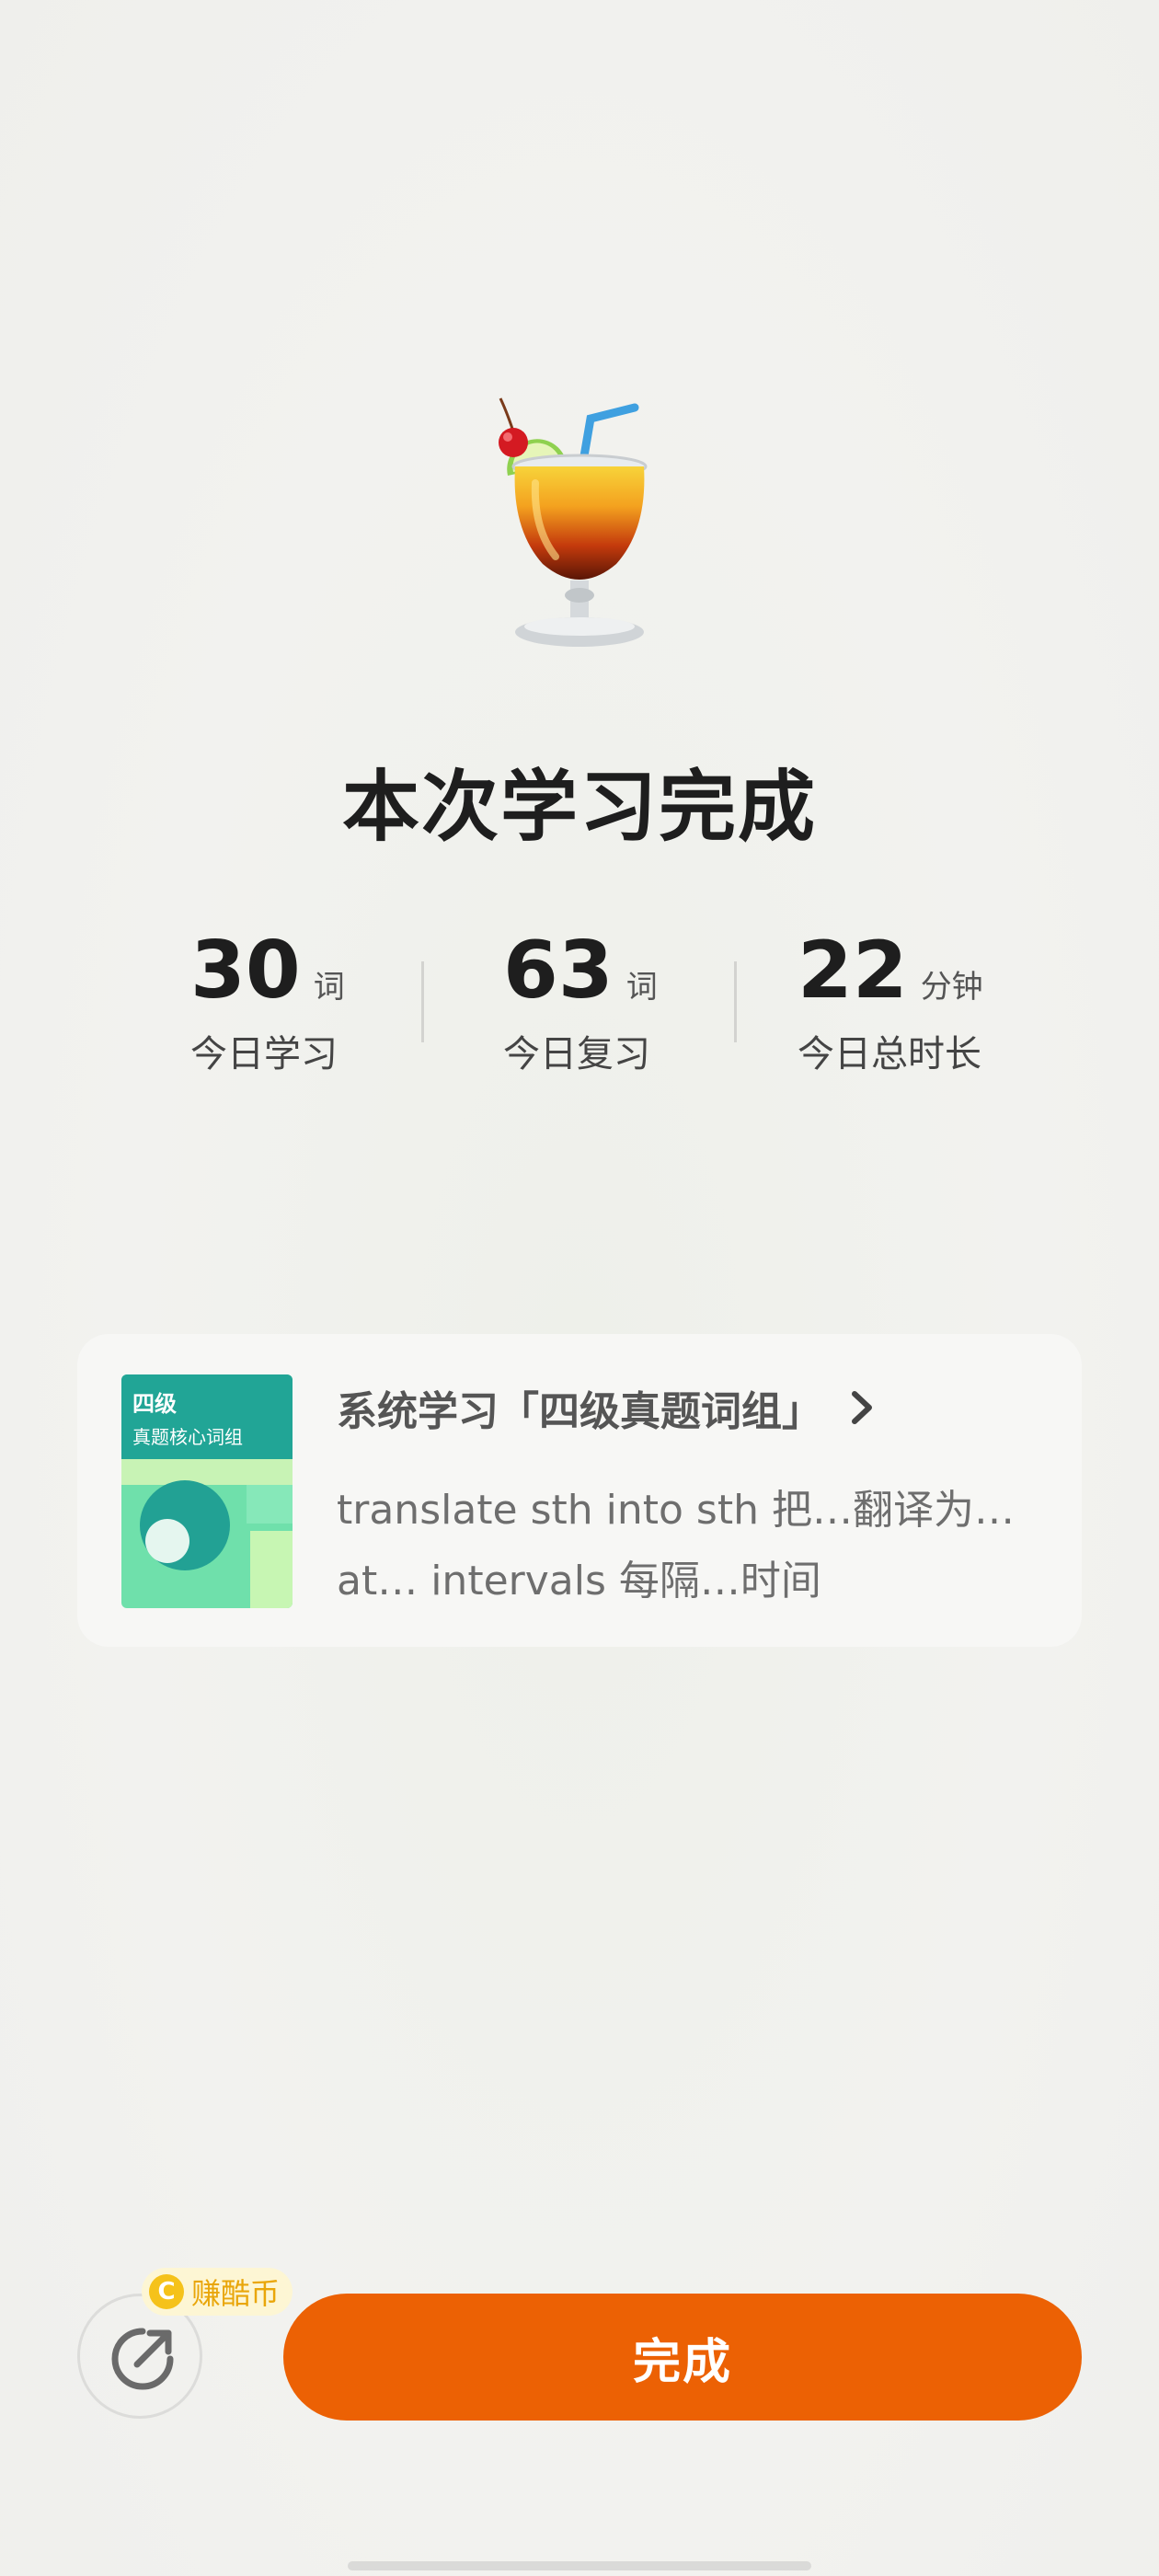 Image resolution: width=1159 pixels, height=2576 pixels. I want to click on share-arrow-icon, so click(142, 2359).